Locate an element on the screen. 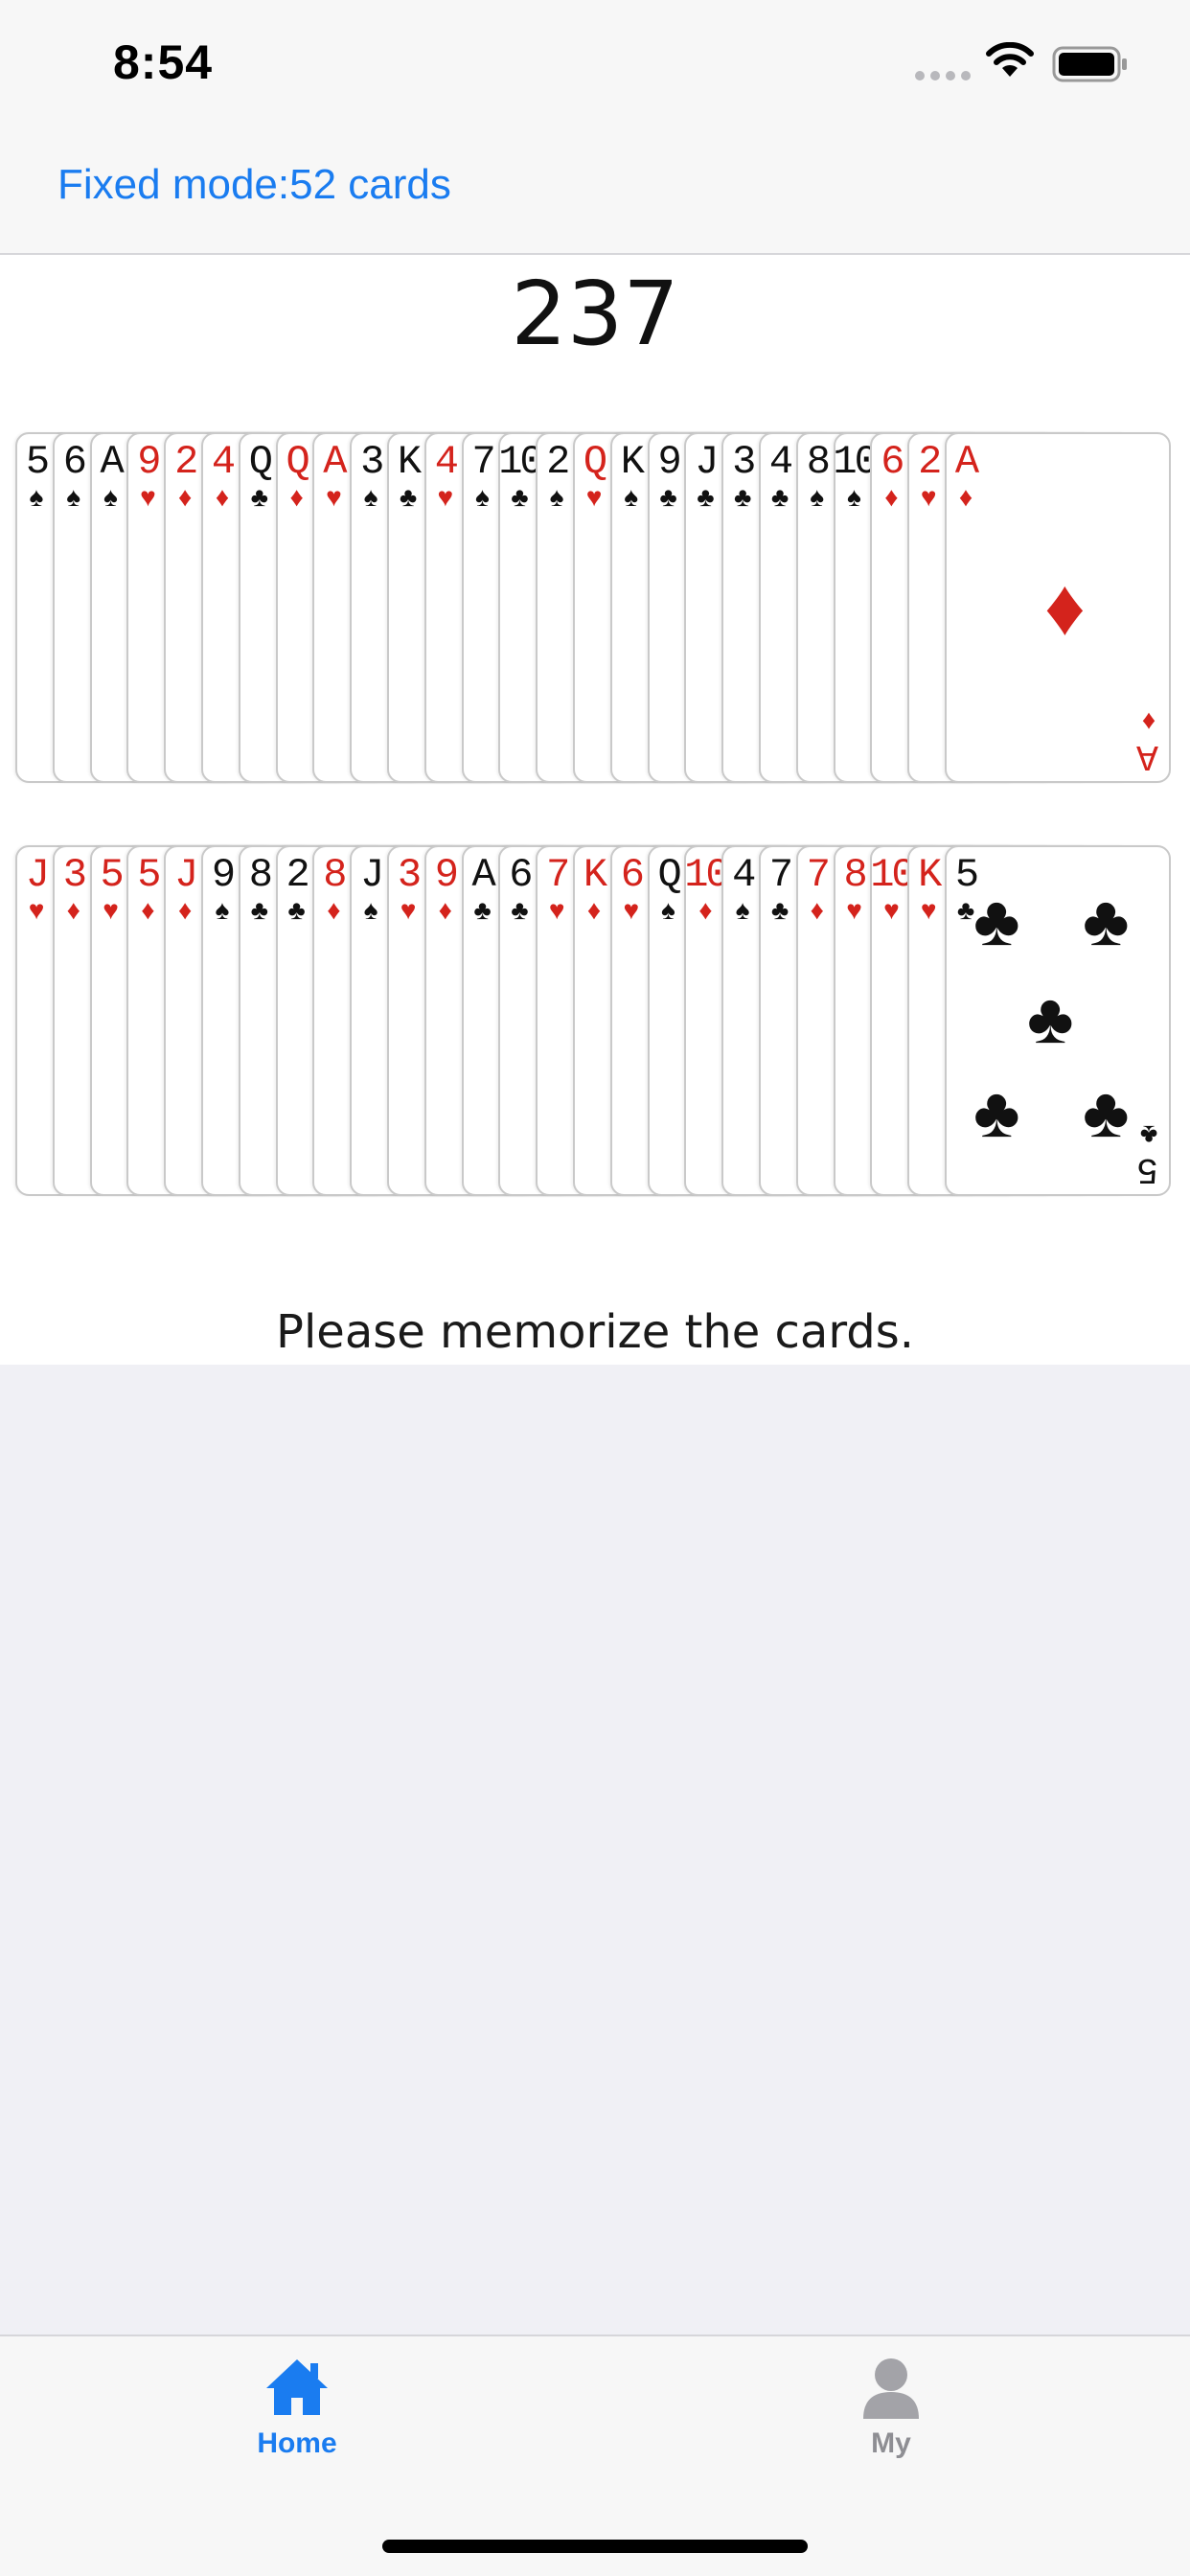  card-corner-index: 10 ♠ is located at coordinates (856, 476).